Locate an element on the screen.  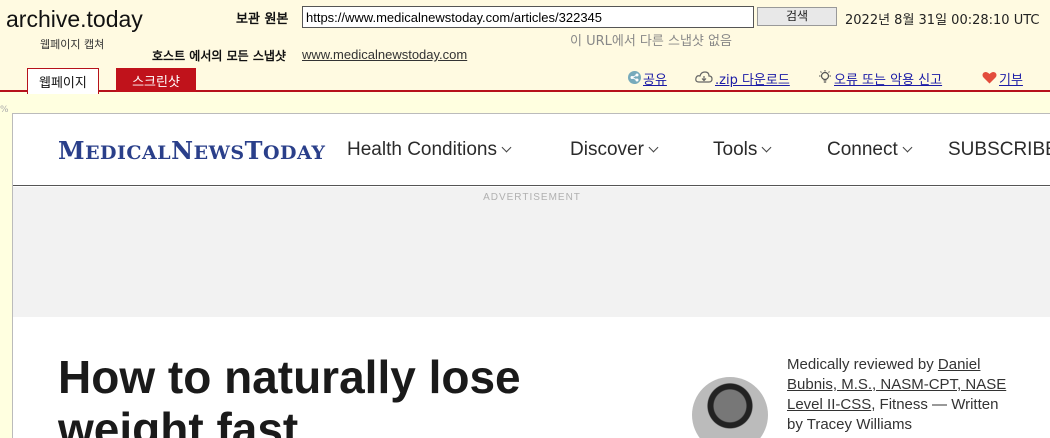
tab-screenshot: 스크린샷 is located at coordinates (156, 80).